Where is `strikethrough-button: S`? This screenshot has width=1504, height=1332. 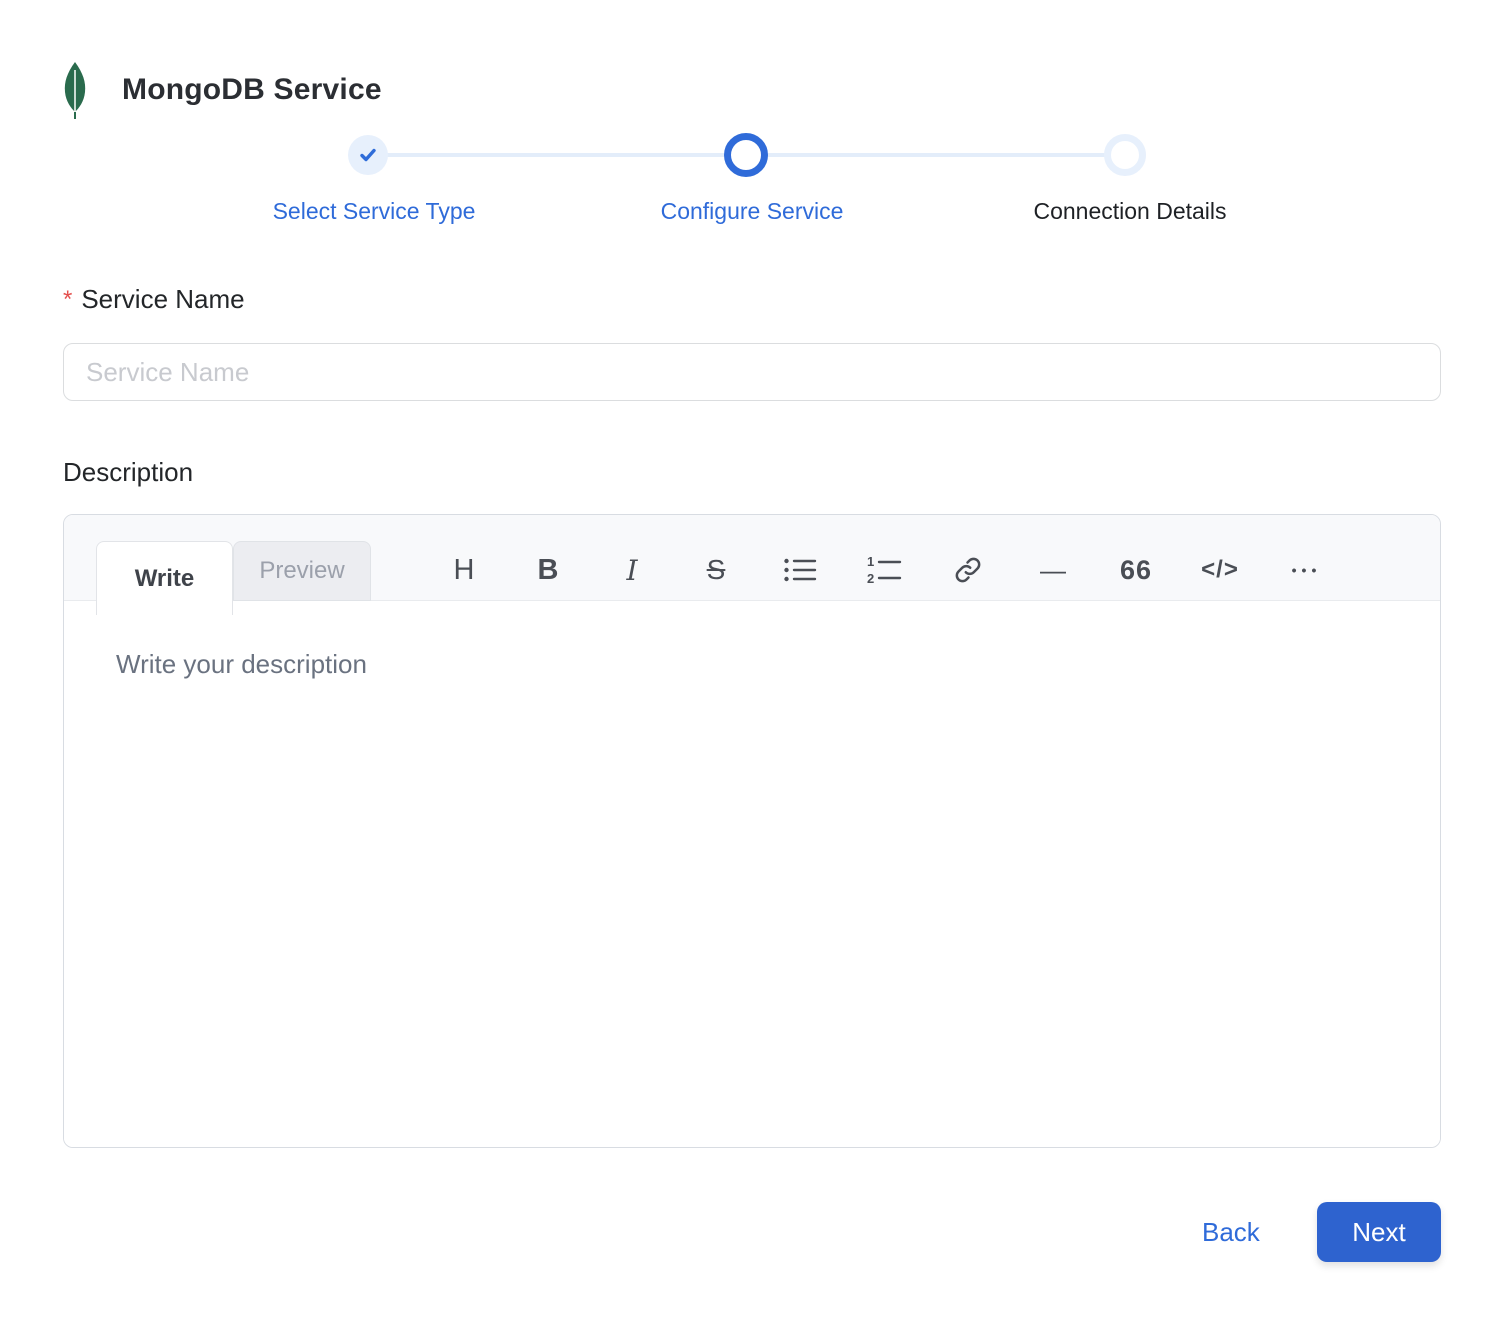 strikethrough-button: S is located at coordinates (716, 570).